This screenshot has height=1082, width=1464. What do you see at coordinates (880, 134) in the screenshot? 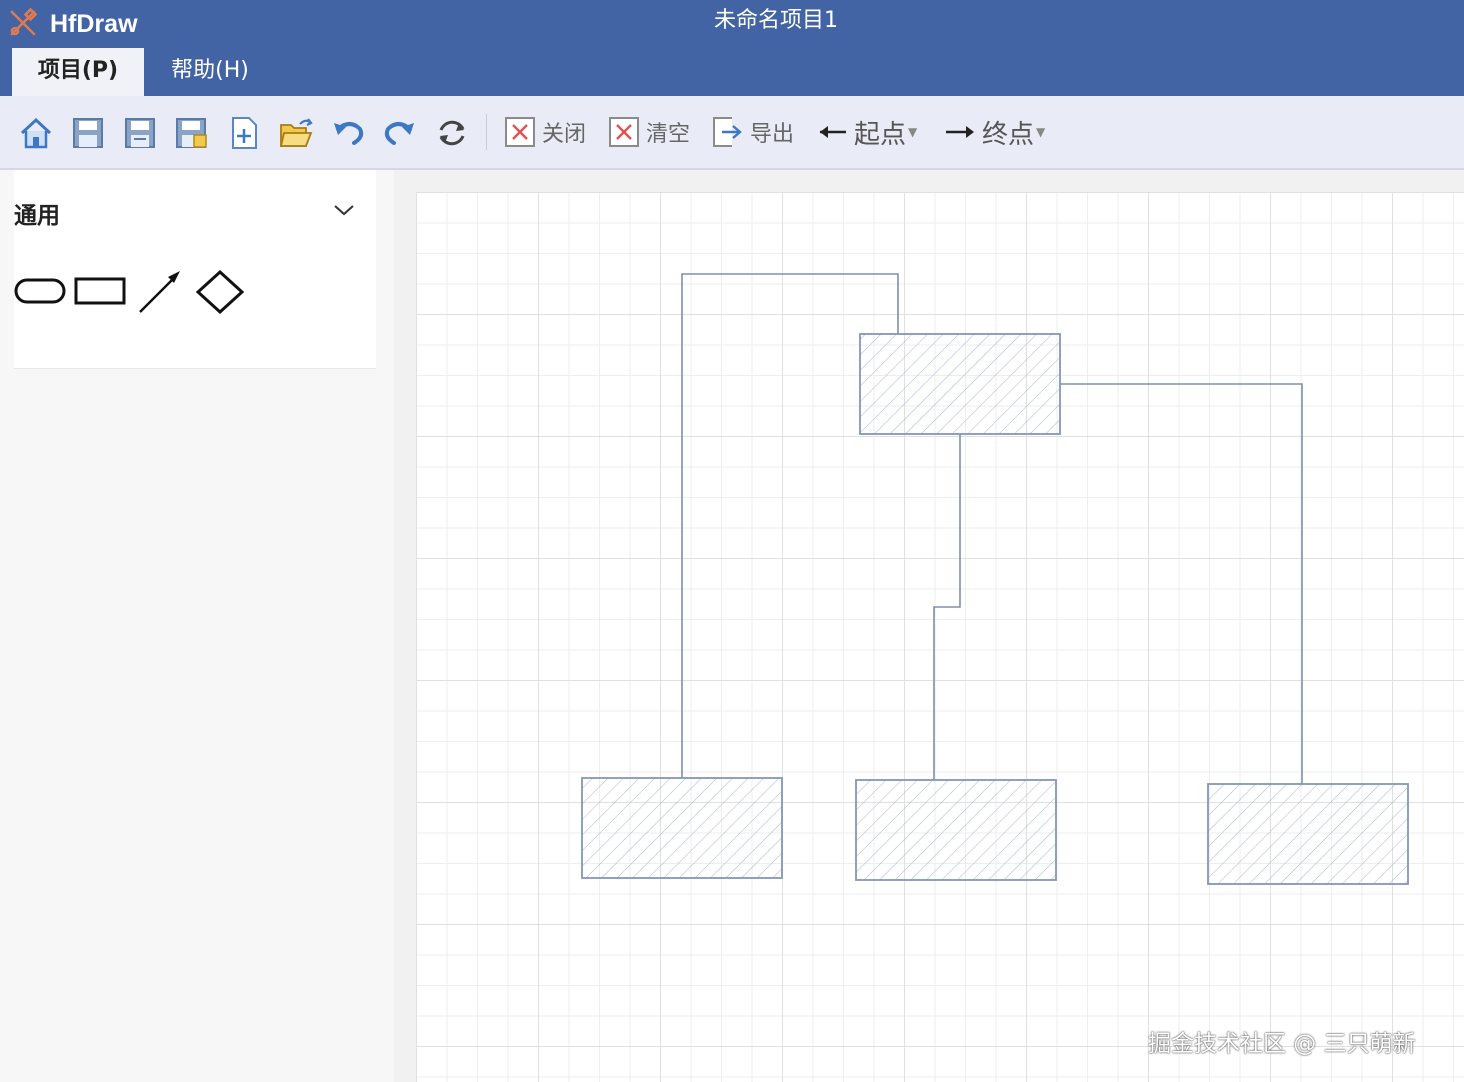
I see `start-point-label: 起点` at bounding box center [880, 134].